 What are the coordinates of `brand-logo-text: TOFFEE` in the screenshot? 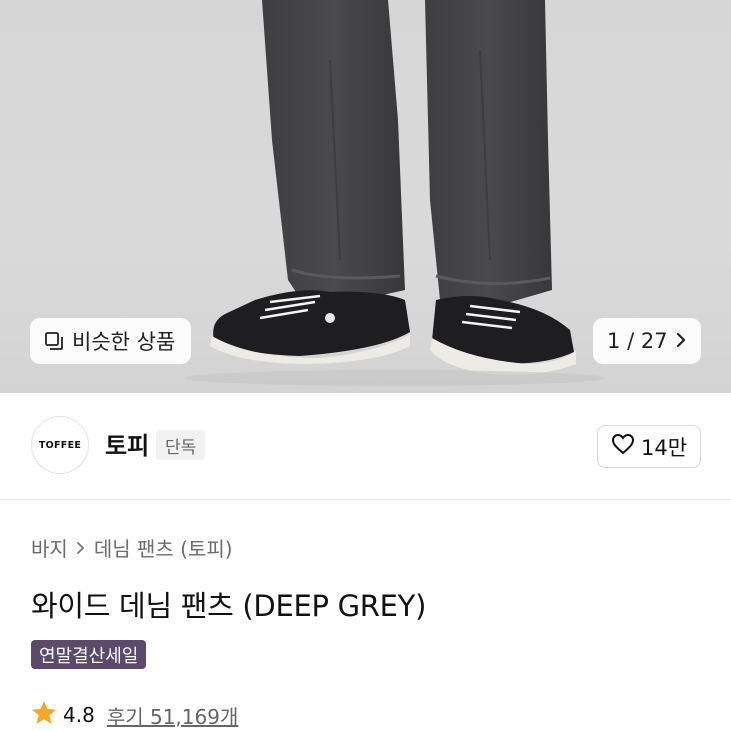 It's located at (60, 445).